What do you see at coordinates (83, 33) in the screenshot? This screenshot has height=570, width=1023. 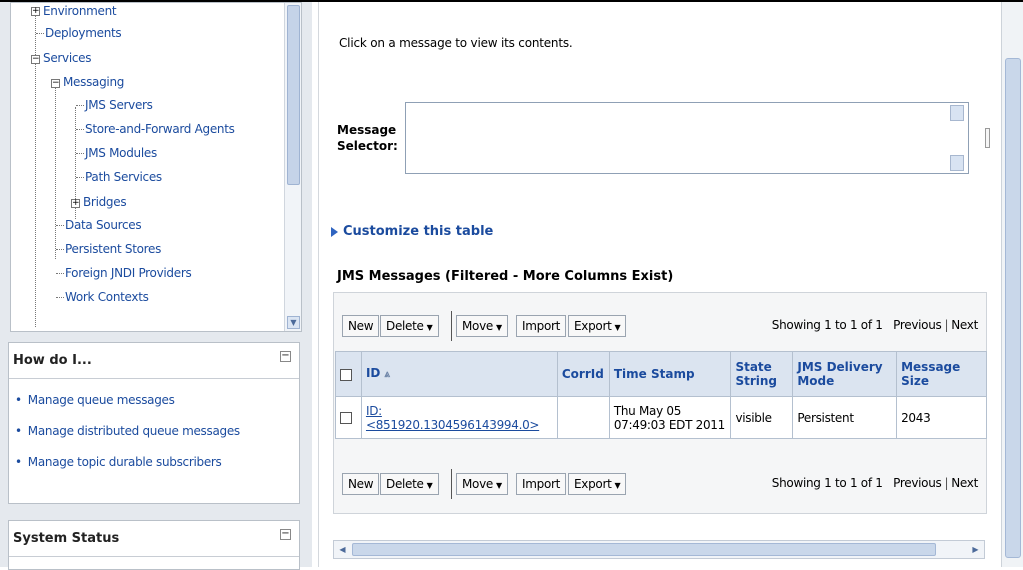 I see `tree-item-deployments: Deployments` at bounding box center [83, 33].